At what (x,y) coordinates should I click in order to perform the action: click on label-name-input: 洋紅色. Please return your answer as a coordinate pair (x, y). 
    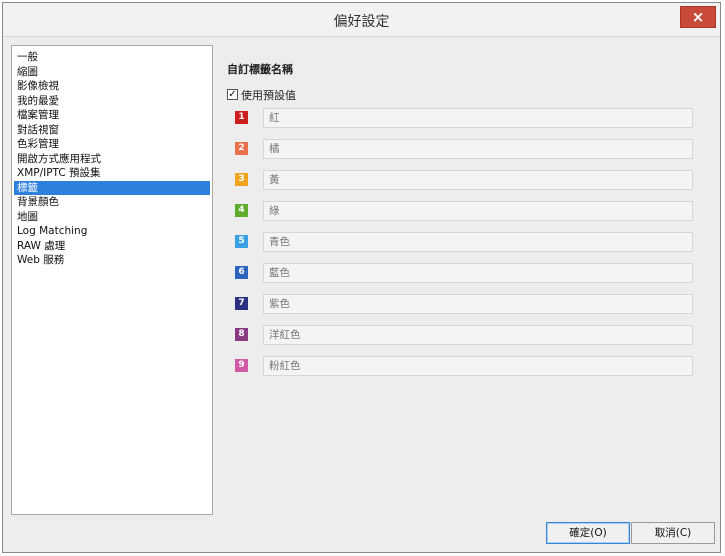
    Looking at the image, I should click on (478, 335).